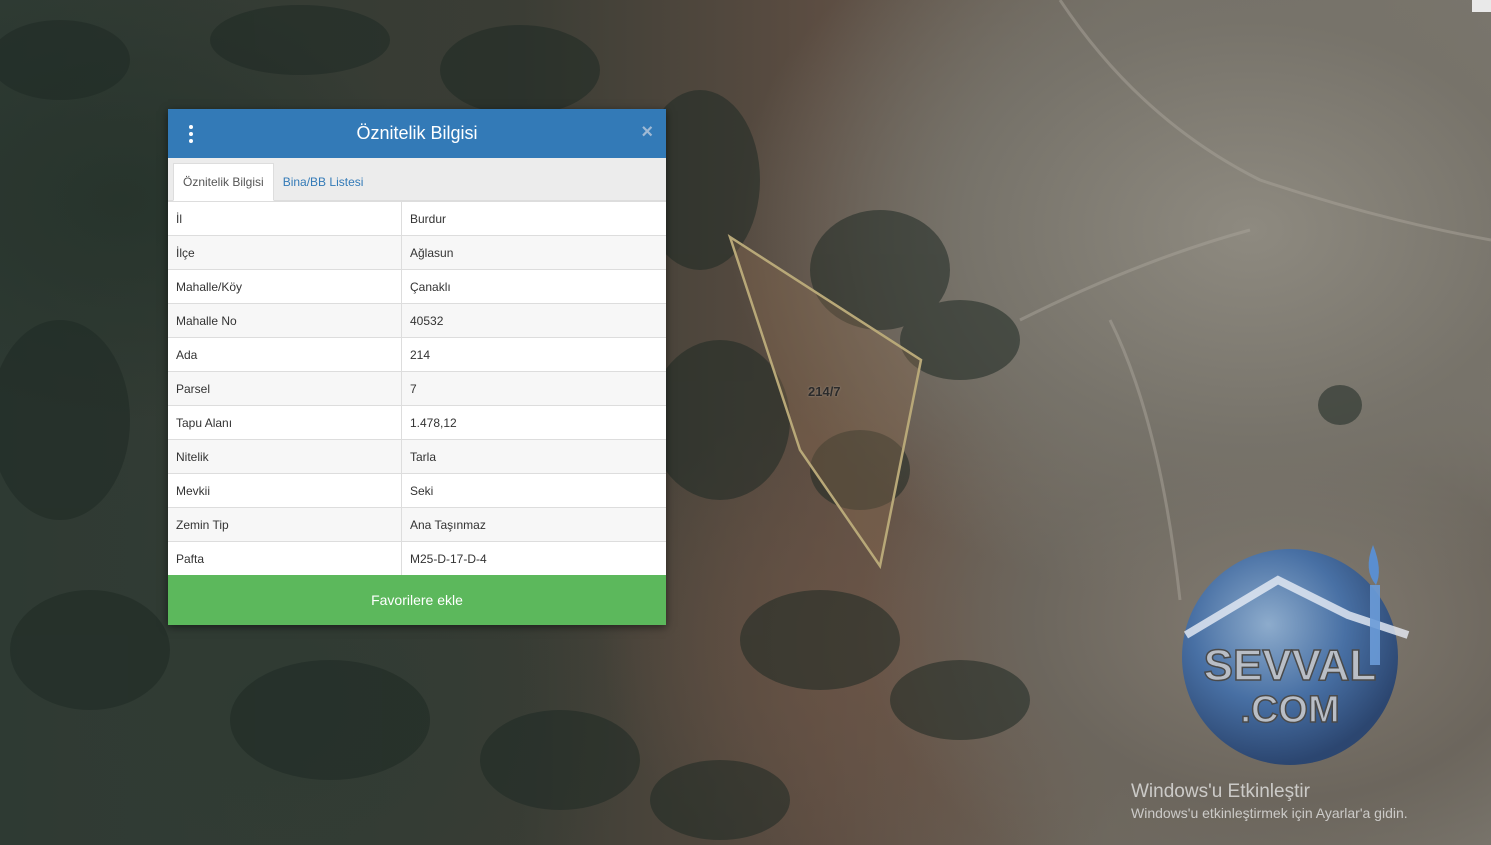 The height and width of the screenshot is (845, 1491). I want to click on table-row: Tapu Alanı 1.478,12, so click(417, 422).